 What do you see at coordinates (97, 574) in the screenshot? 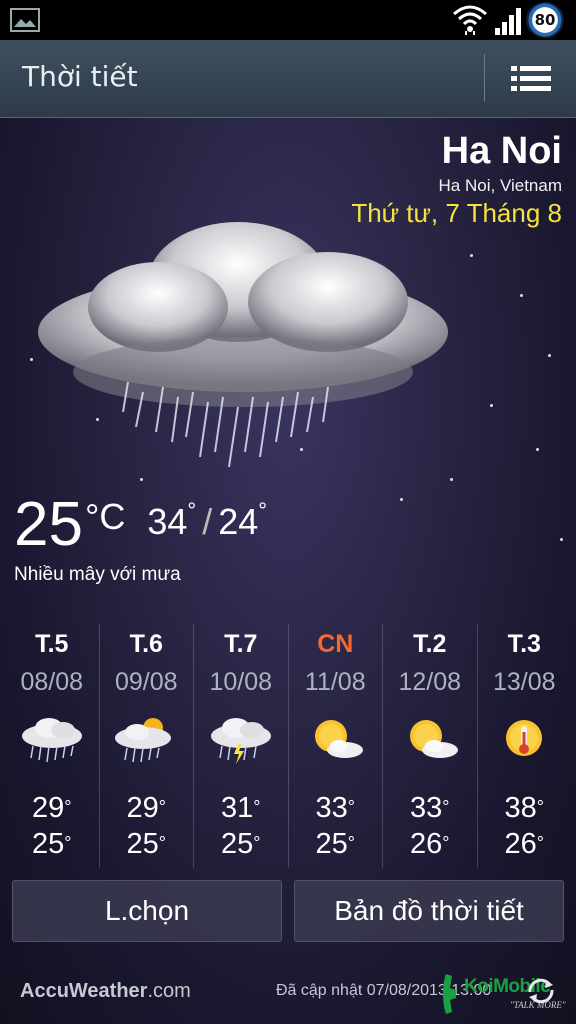
I see `weather-condition: Nhiều mây với mưa` at bounding box center [97, 574].